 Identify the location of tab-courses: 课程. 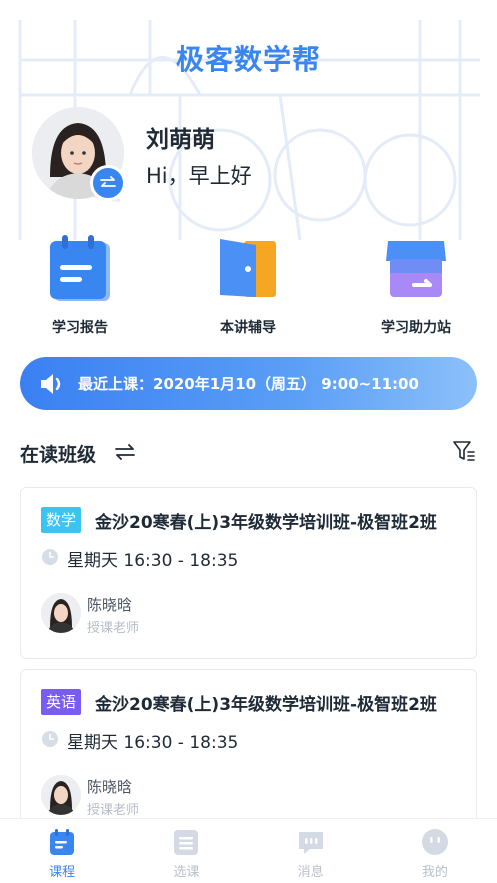
(62, 851).